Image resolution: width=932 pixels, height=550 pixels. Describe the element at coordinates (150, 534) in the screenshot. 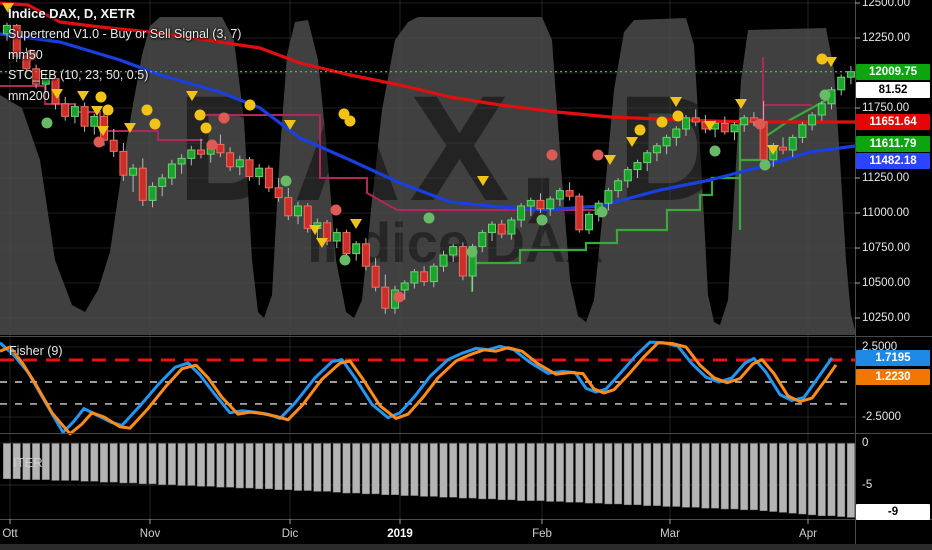

I see `month-label: Nov` at that location.